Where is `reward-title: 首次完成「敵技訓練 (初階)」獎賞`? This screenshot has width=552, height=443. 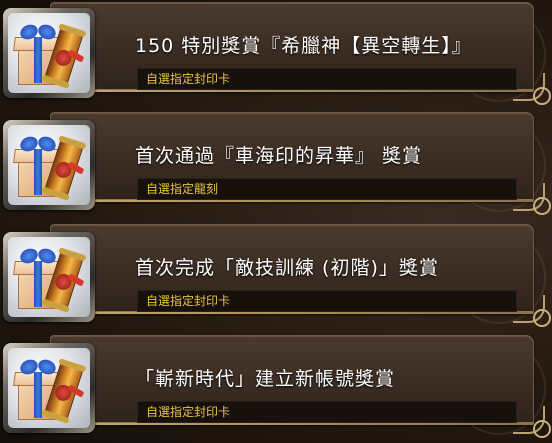
reward-title: 首次完成「敵技訓練 (初階)」獎賞 is located at coordinates (287, 268).